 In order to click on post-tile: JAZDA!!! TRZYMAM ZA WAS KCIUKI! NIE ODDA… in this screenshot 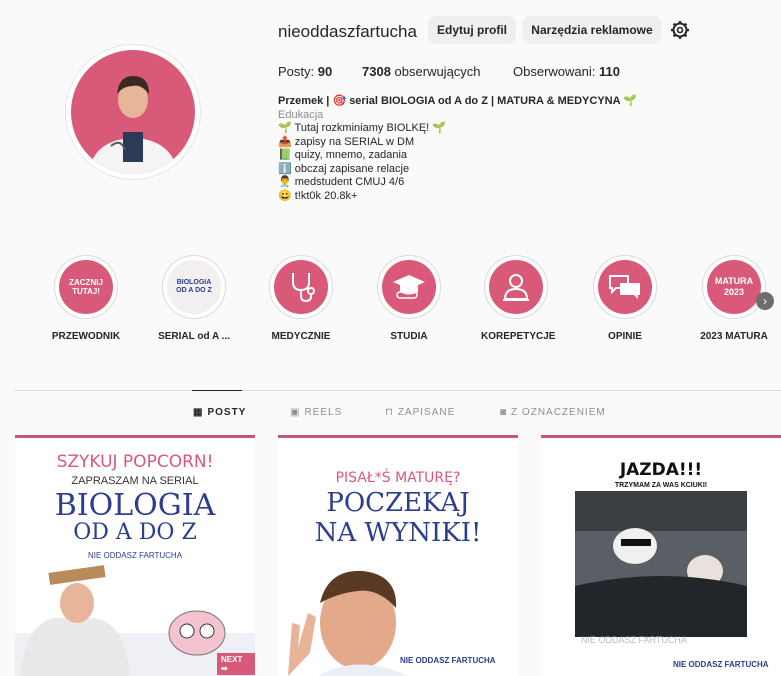, I will do `click(661, 555)`.